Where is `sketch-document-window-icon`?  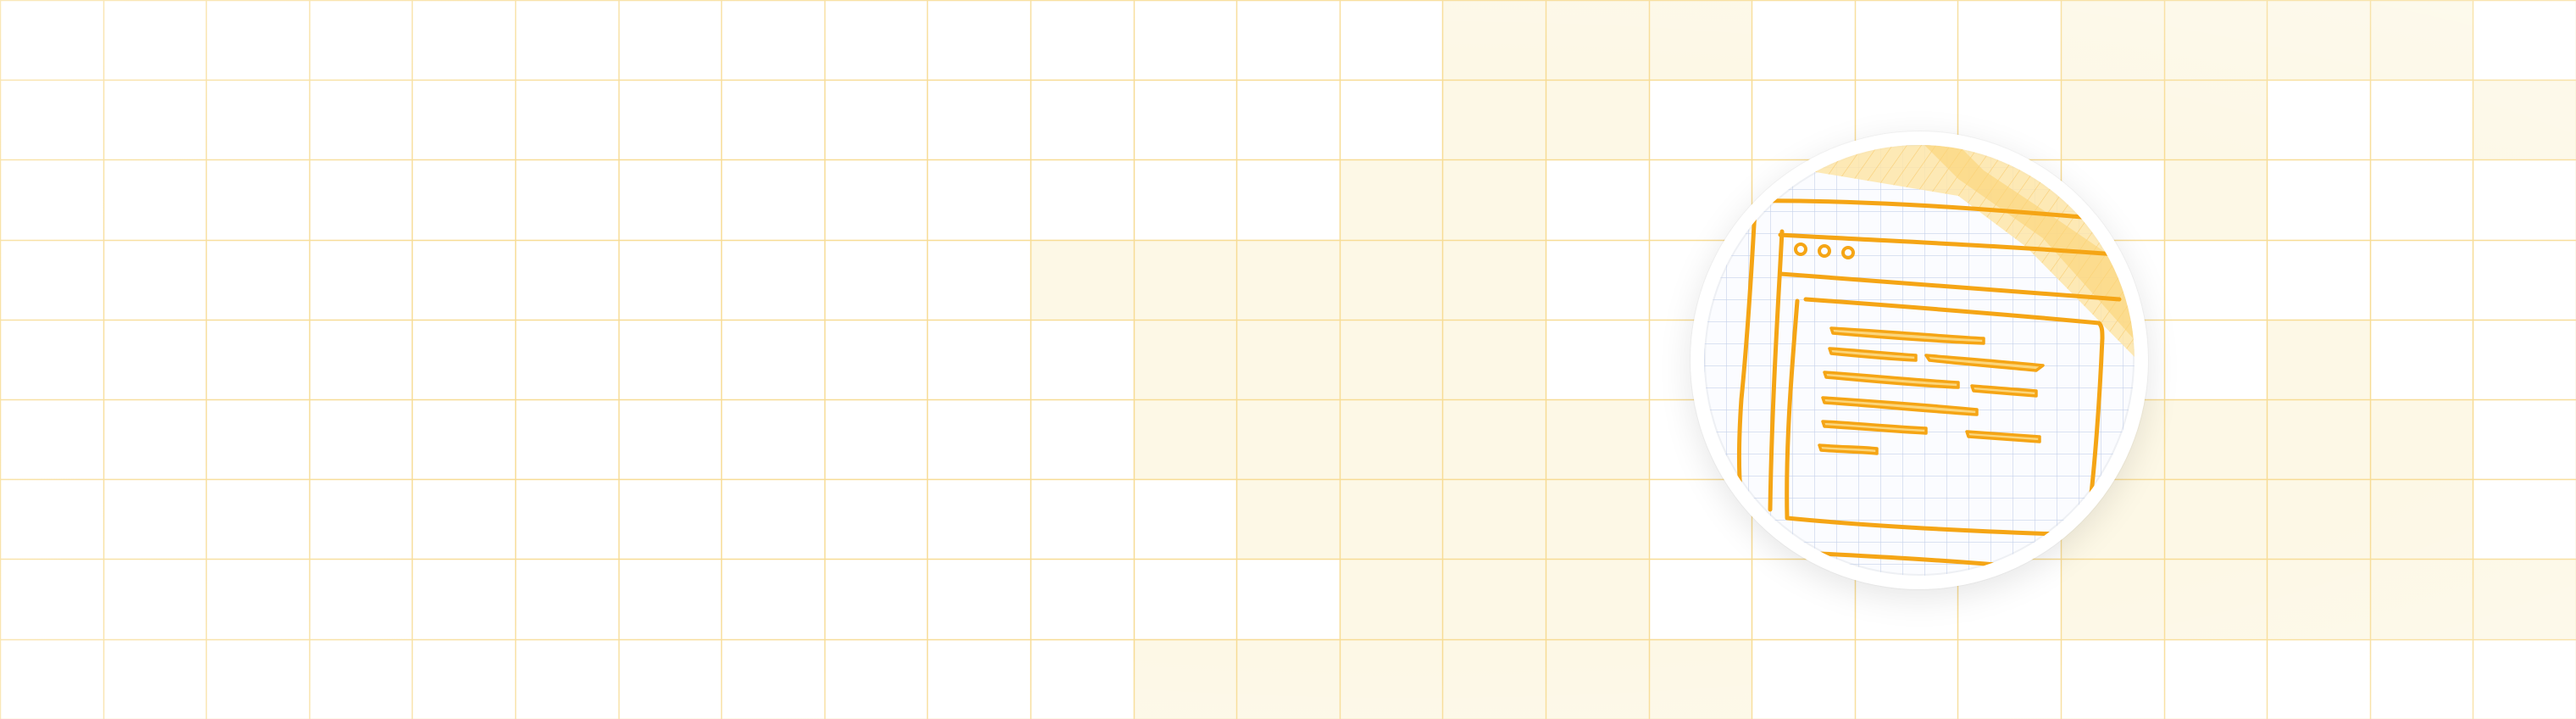
sketch-document-window-icon is located at coordinates (1919, 360).